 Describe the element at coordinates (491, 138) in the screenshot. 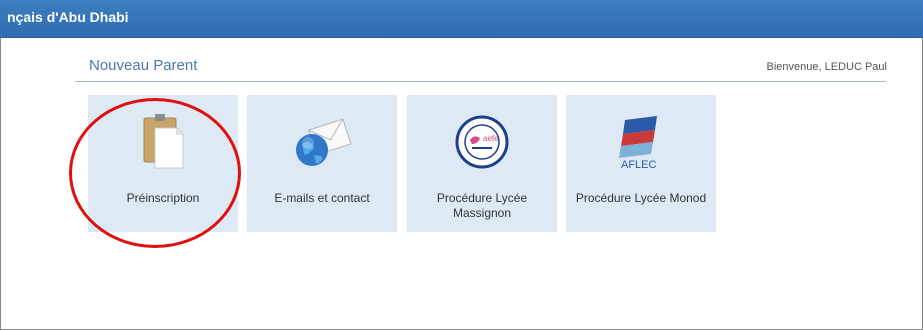

I see `aefe-text: aefe` at that location.